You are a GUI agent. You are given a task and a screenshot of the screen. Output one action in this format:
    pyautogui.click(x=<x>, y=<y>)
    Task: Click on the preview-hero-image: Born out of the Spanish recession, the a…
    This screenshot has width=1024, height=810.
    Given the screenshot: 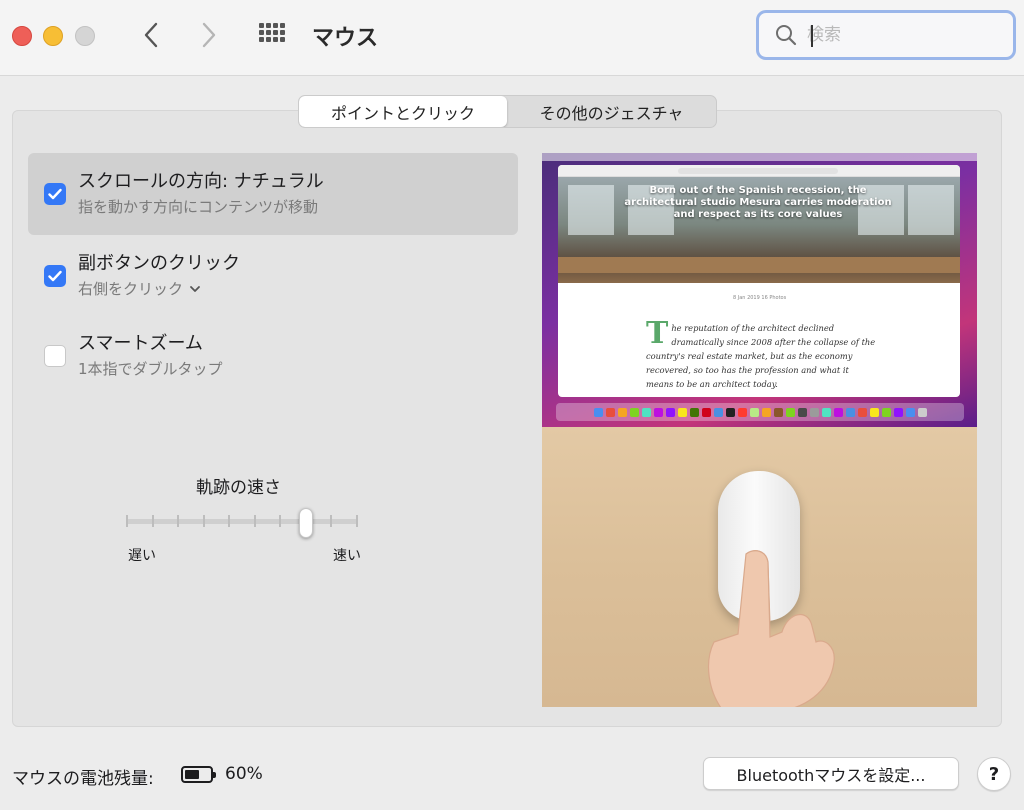 What is the action you would take?
    pyautogui.click(x=759, y=230)
    